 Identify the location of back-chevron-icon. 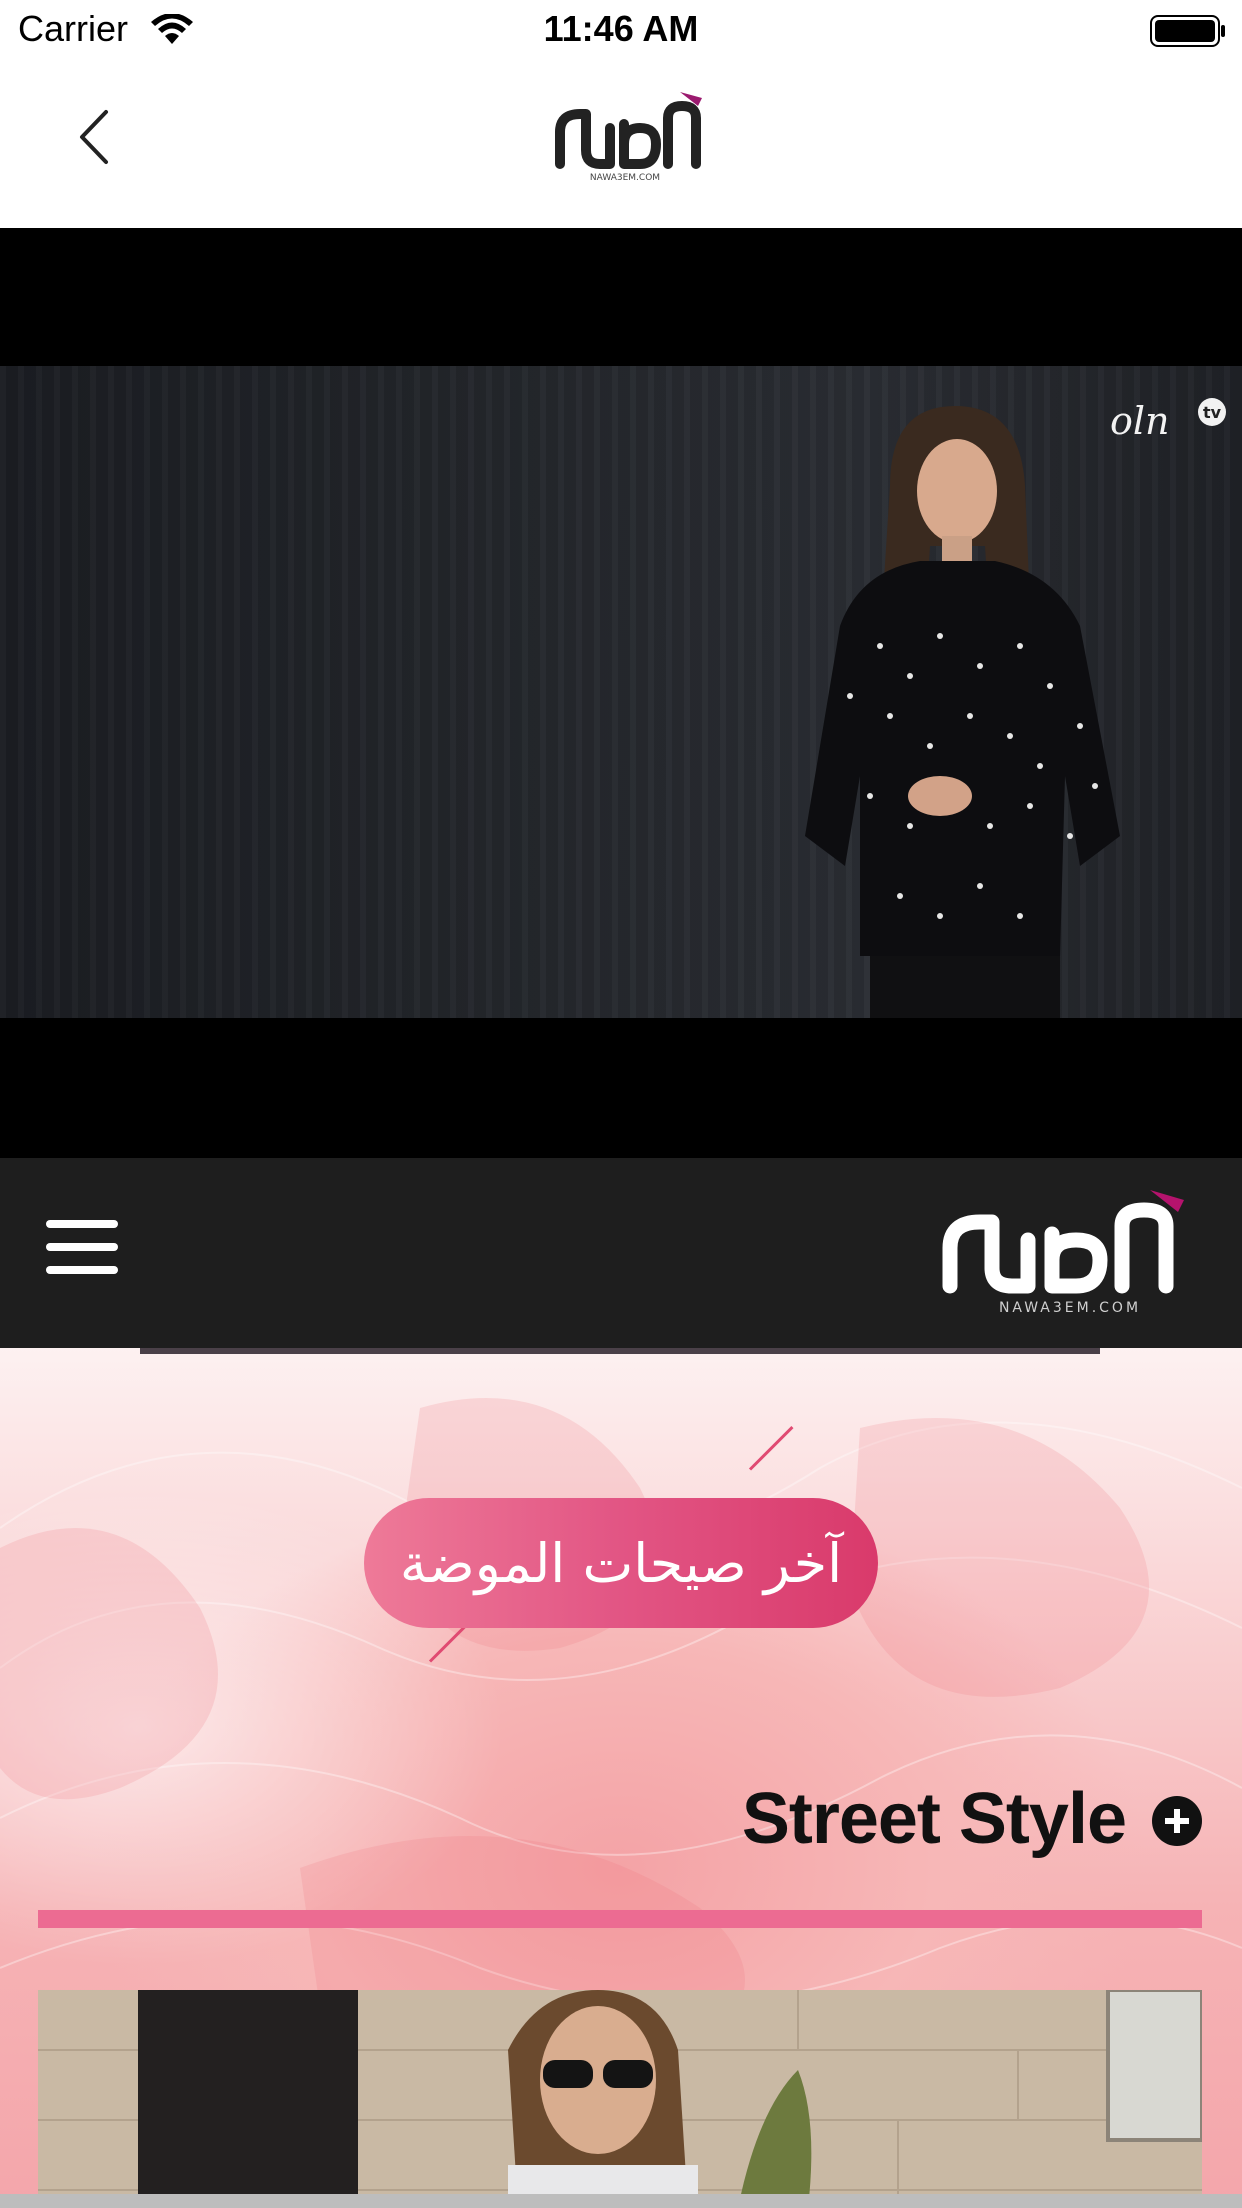
(95, 137).